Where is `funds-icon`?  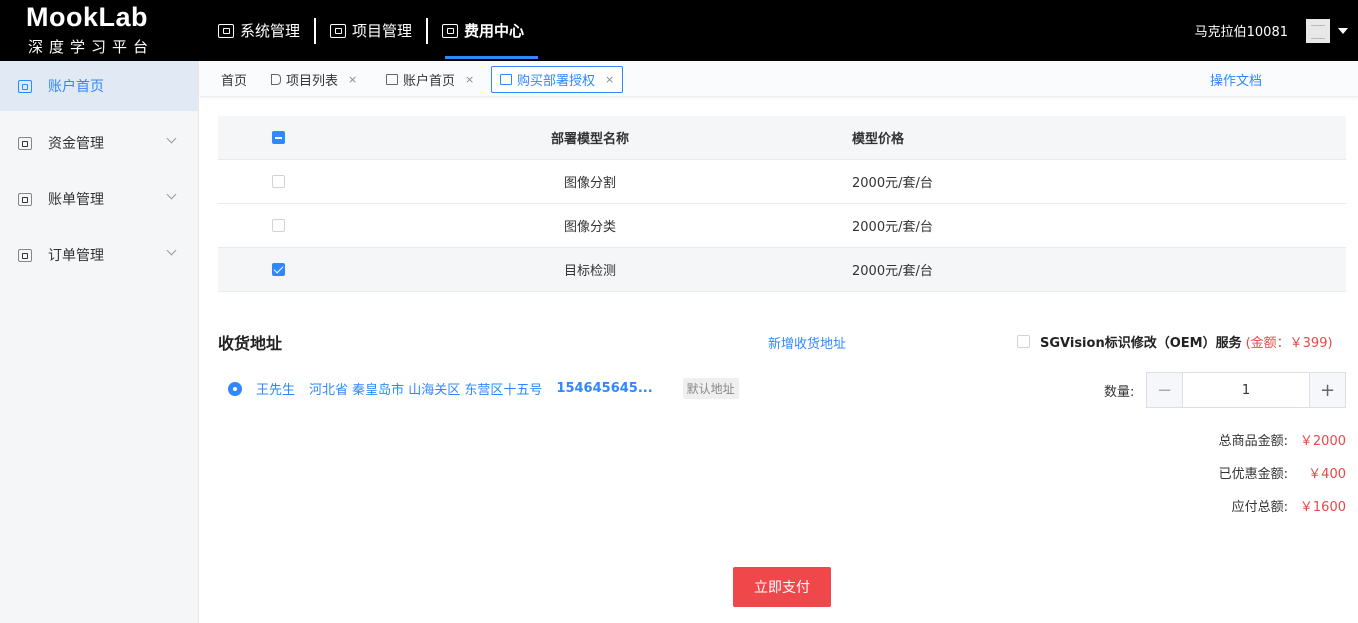
funds-icon is located at coordinates (25, 143).